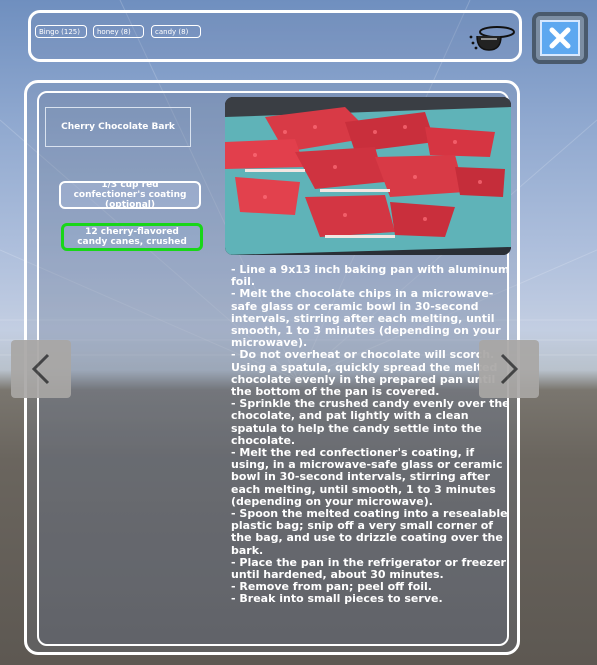 The image size is (597, 665). What do you see at coordinates (118, 127) in the screenshot?
I see `recipe-title: Cherry Chocolate Bark` at bounding box center [118, 127].